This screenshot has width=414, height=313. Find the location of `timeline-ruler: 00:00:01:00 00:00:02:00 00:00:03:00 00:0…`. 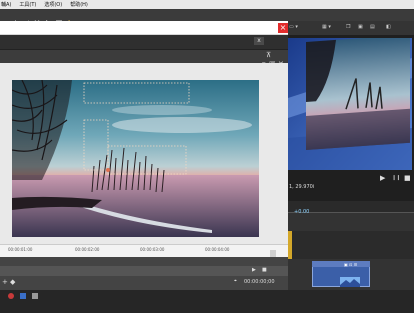

timeline-ruler: 00:00:01:00 00:00:02:00 00:00:03:00 00:0… is located at coordinates (144, 250).